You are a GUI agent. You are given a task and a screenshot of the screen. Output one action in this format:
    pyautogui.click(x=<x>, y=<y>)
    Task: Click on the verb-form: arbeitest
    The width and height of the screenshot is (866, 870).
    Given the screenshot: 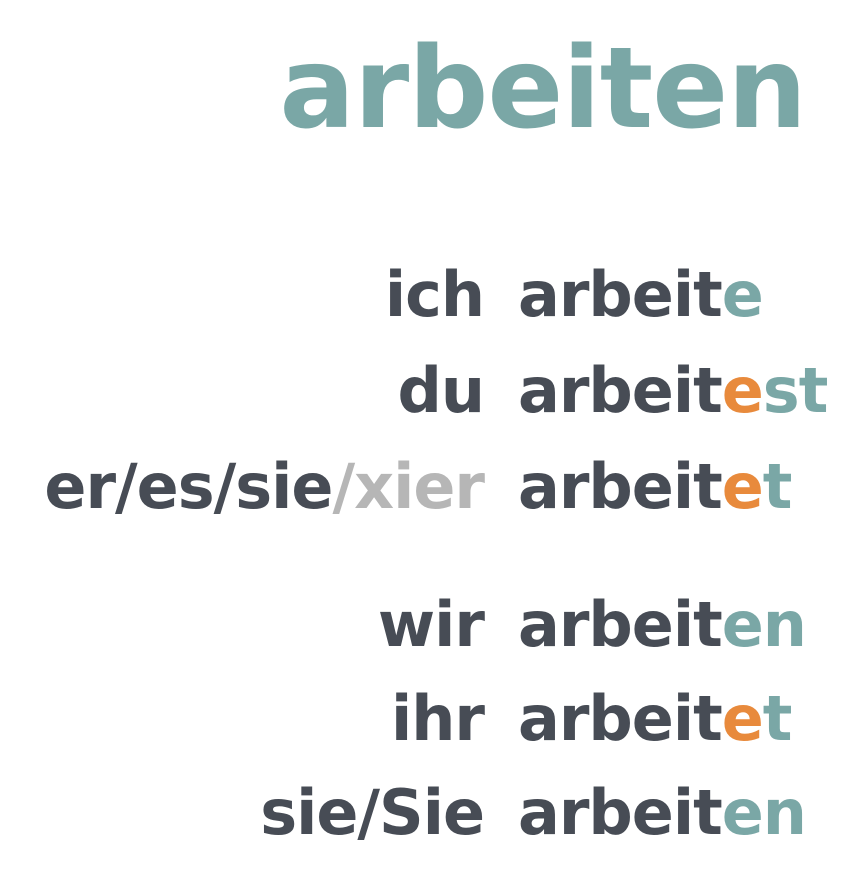 What is the action you would take?
    pyautogui.click(x=673, y=391)
    